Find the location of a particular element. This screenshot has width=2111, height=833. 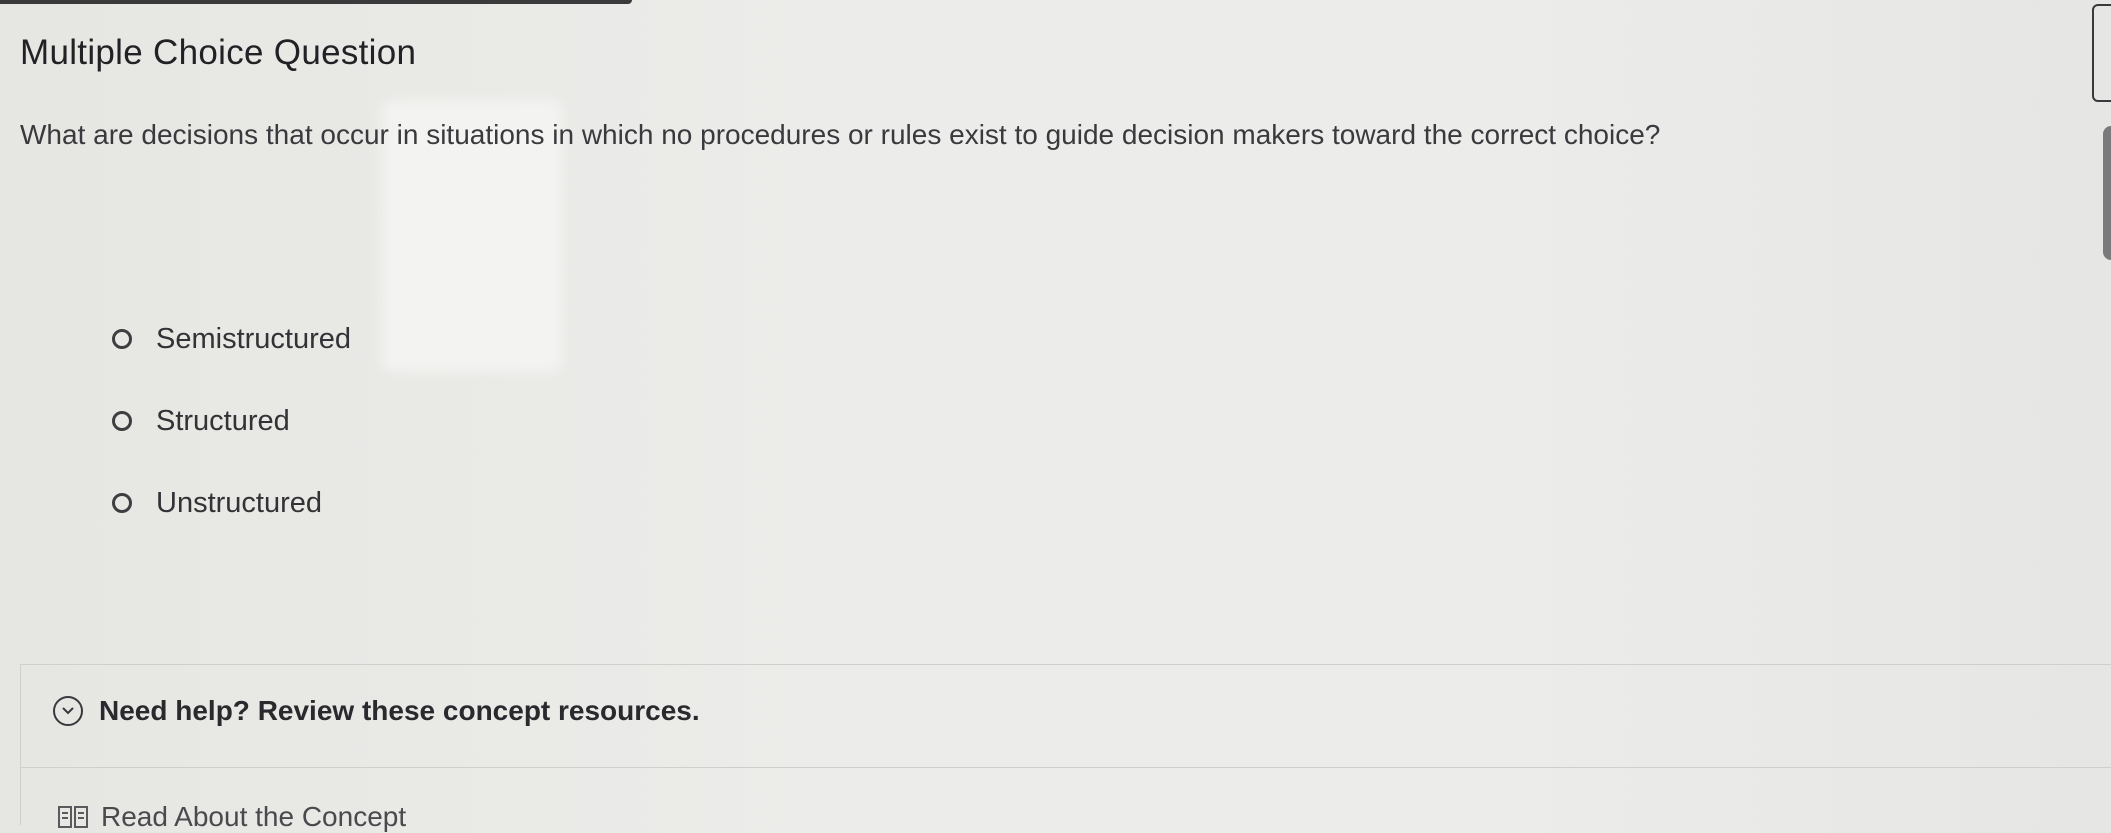

divider is located at coordinates (1066, 767).